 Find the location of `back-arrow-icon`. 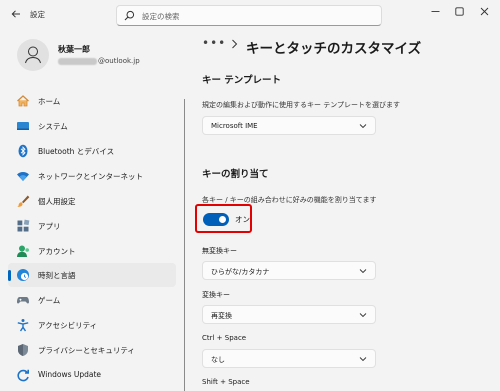

back-arrow-icon is located at coordinates (15, 14).